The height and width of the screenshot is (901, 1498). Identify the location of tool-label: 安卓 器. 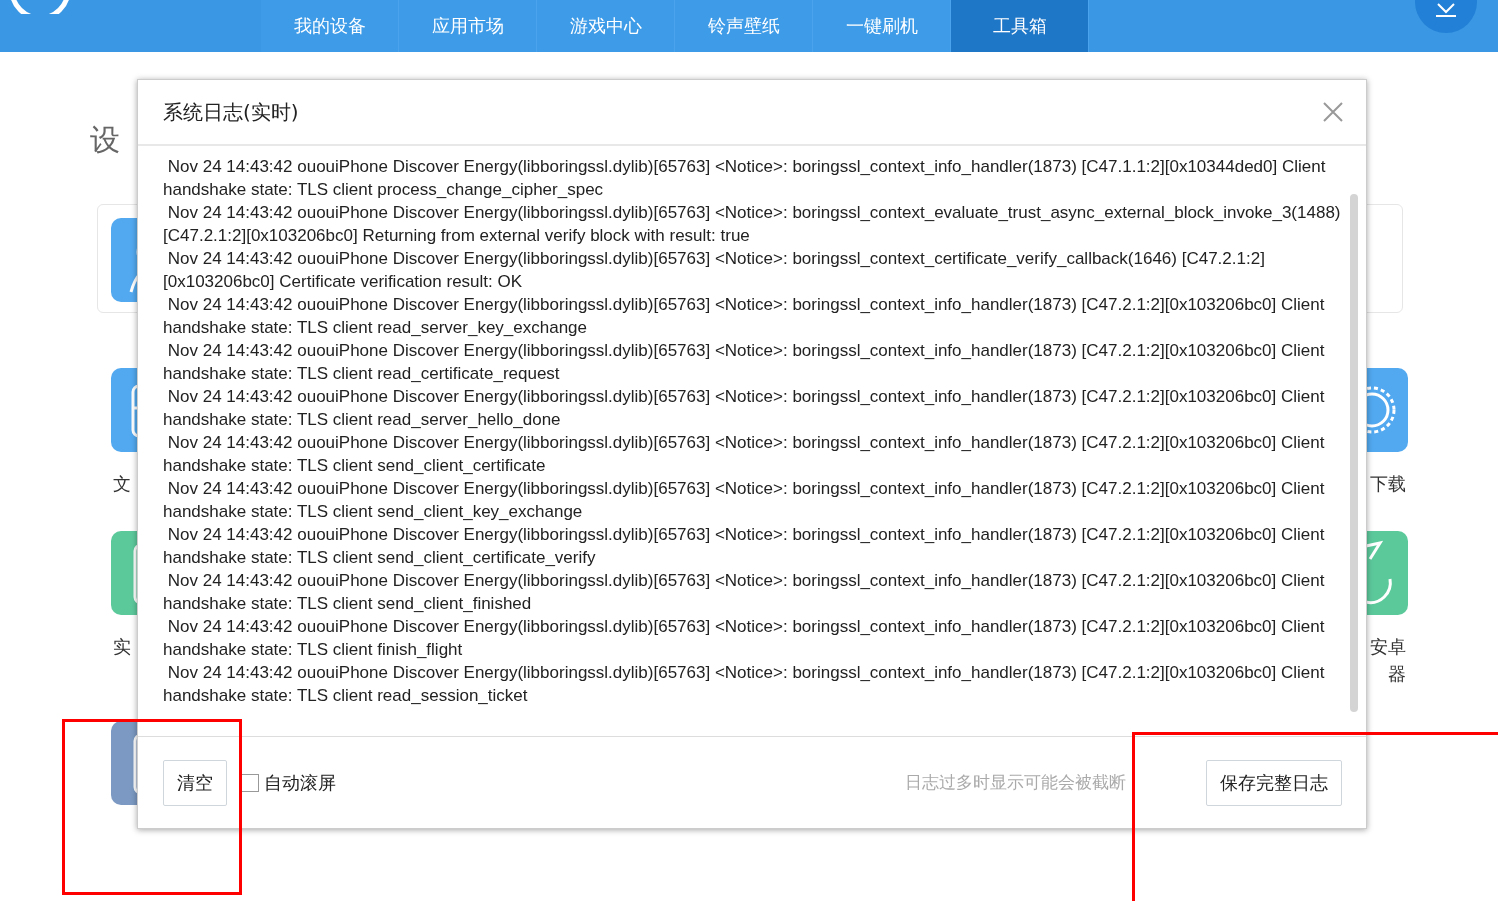
(1388, 660).